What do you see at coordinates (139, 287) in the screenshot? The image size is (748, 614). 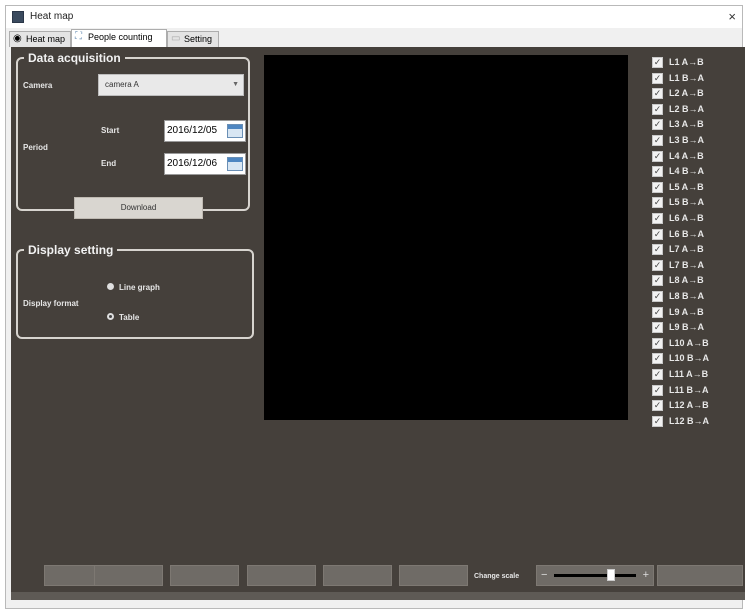 I see `line-graph-label: Line graph` at bounding box center [139, 287].